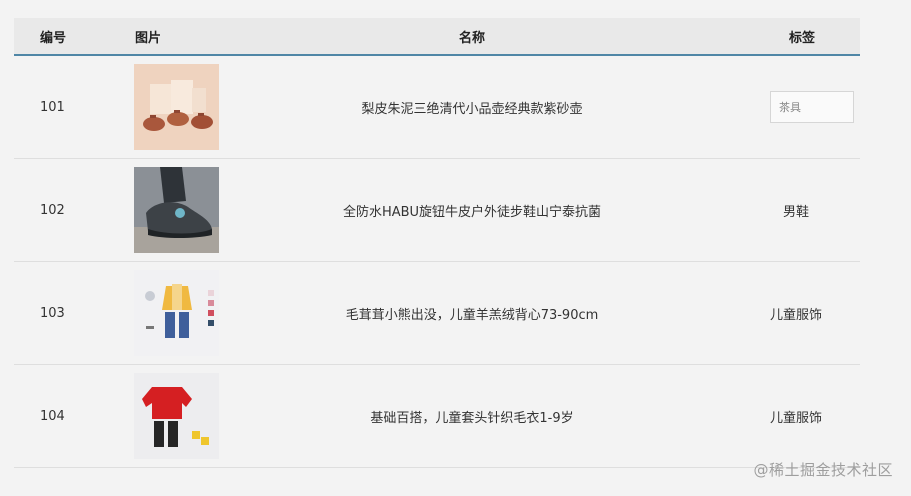 This screenshot has width=911, height=496. What do you see at coordinates (823, 470) in the screenshot?
I see `watermark: @稀土掘金技术社区` at bounding box center [823, 470].